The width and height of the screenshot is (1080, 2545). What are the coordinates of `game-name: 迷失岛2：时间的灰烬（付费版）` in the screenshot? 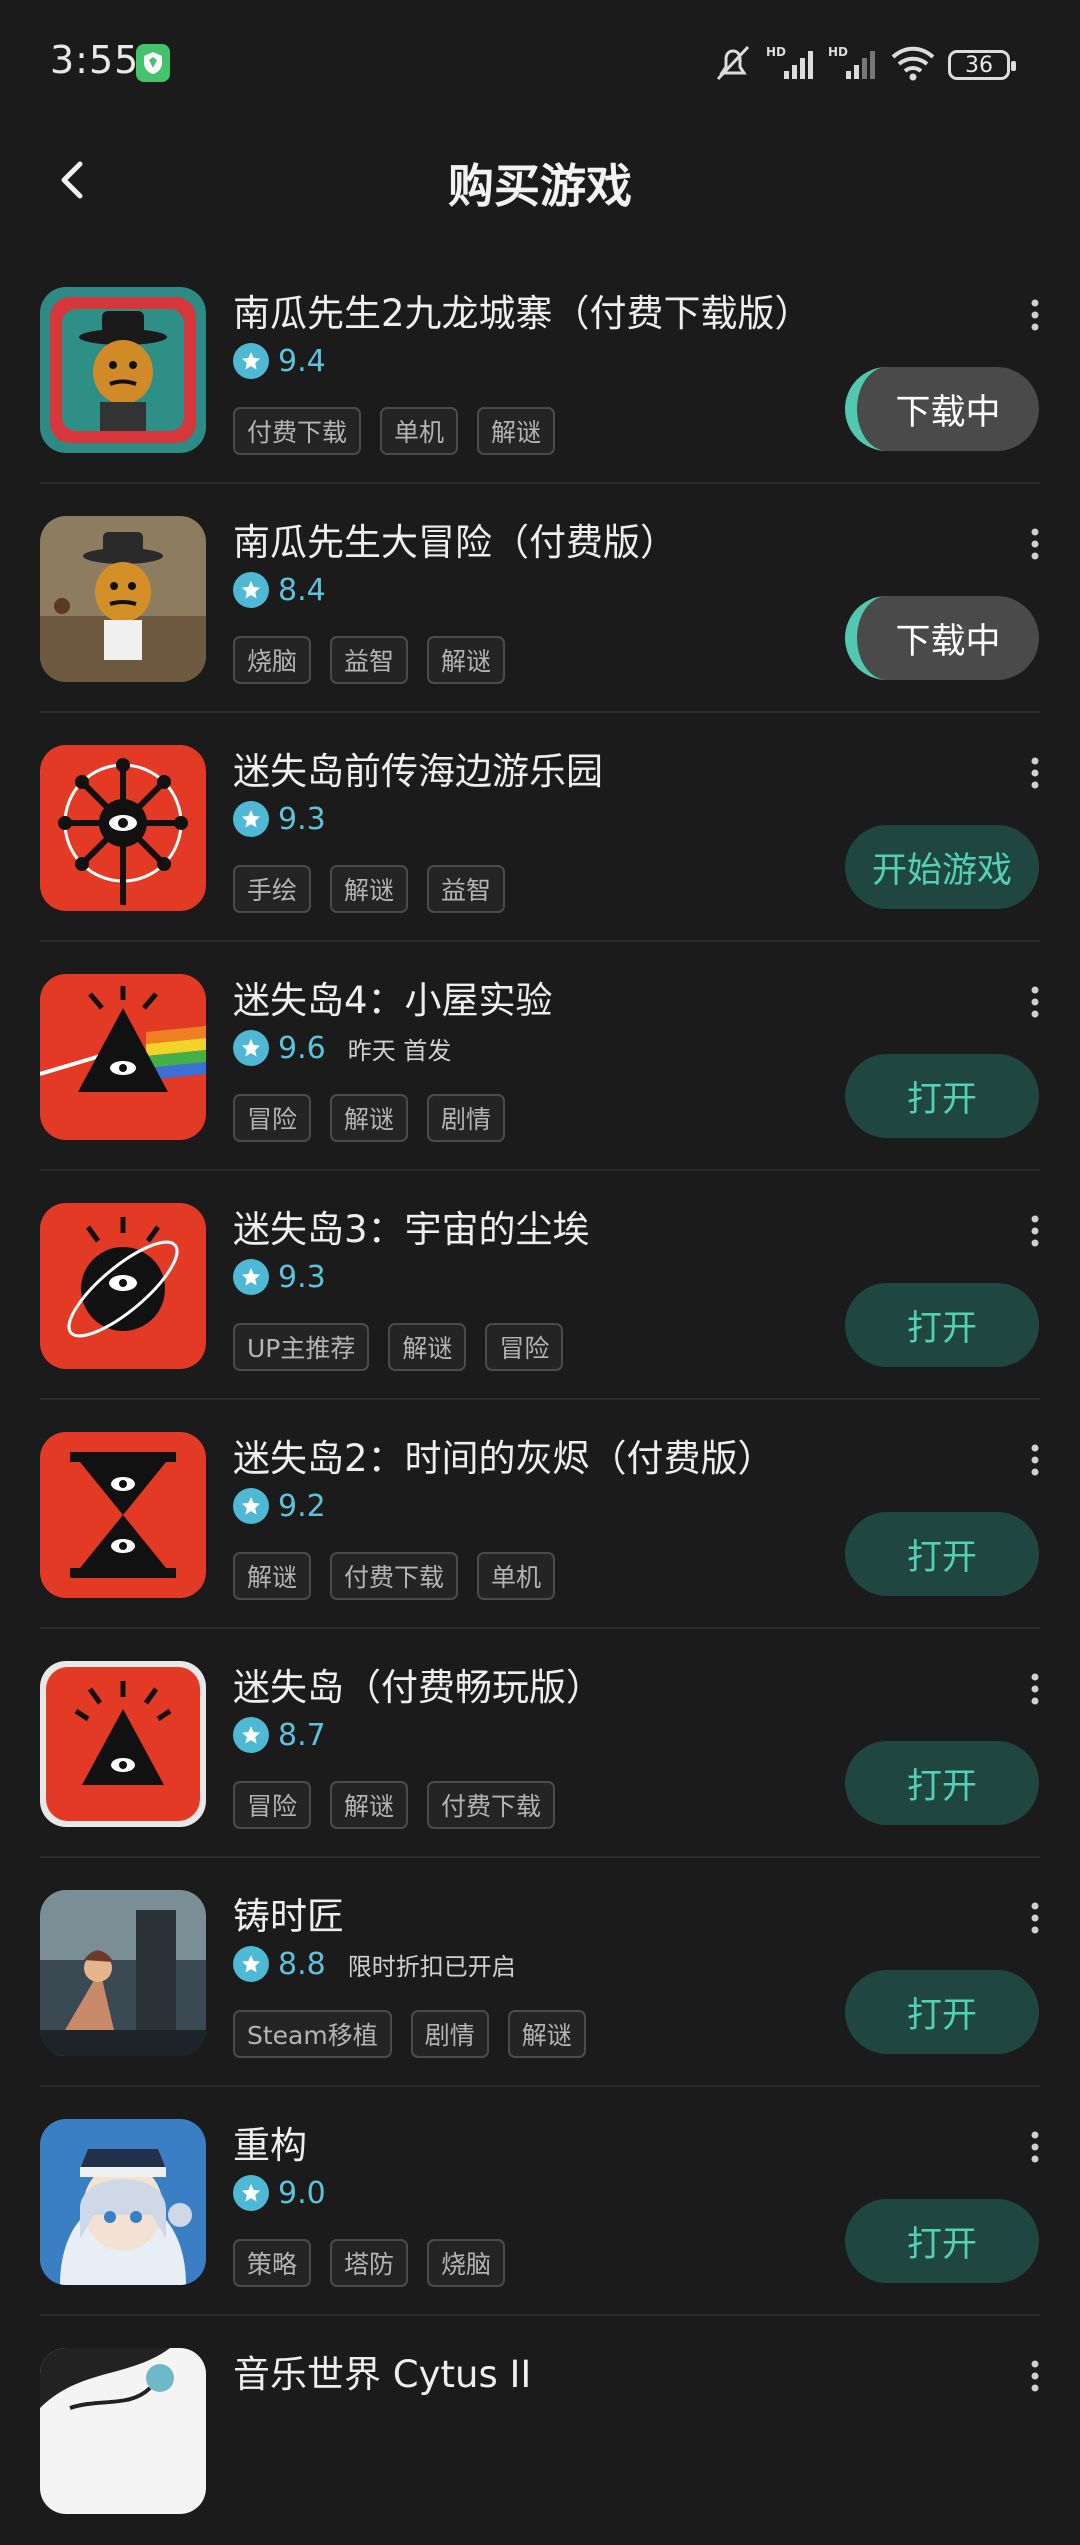 It's located at (504, 1455).